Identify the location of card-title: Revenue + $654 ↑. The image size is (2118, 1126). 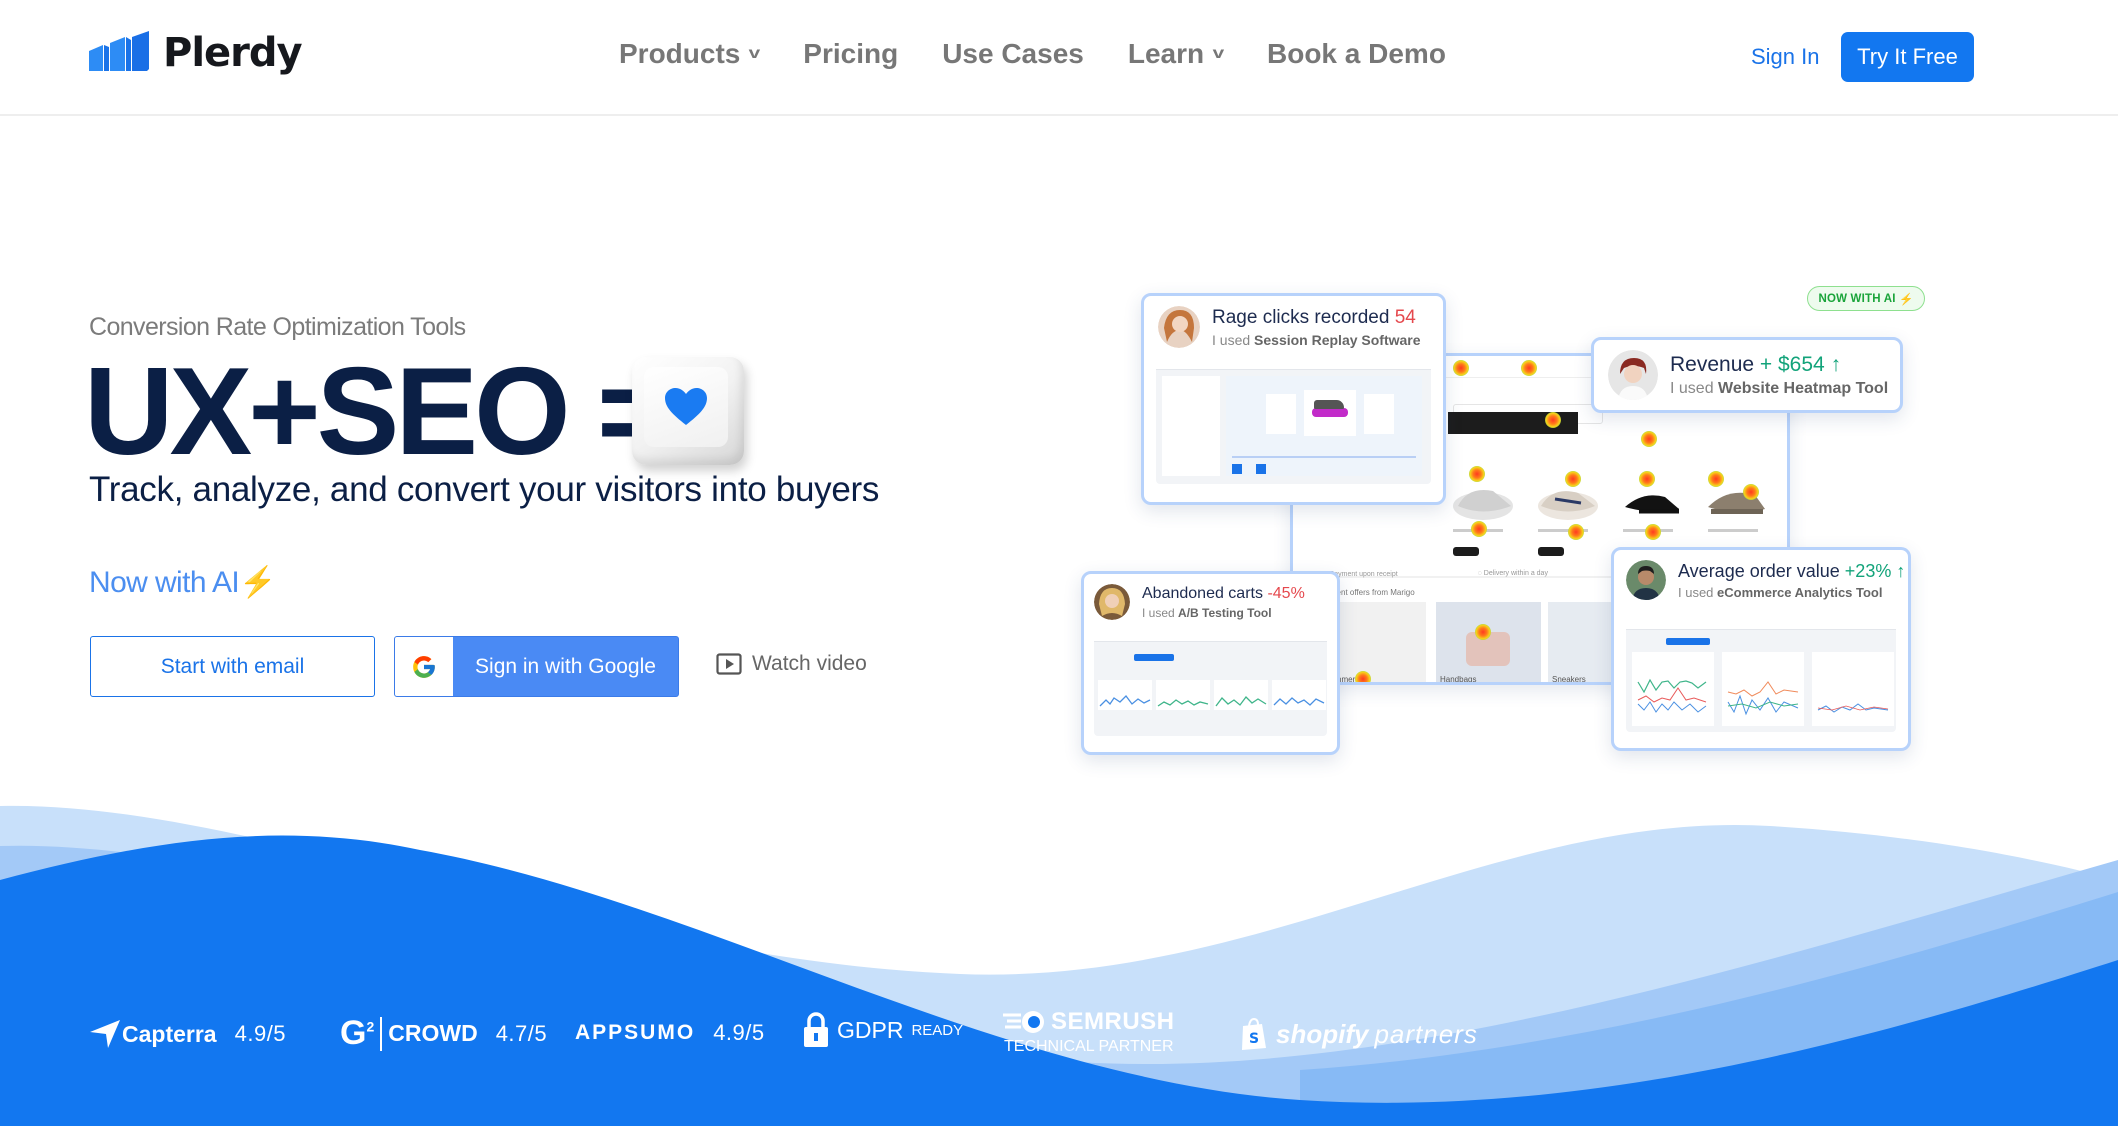
(1756, 364).